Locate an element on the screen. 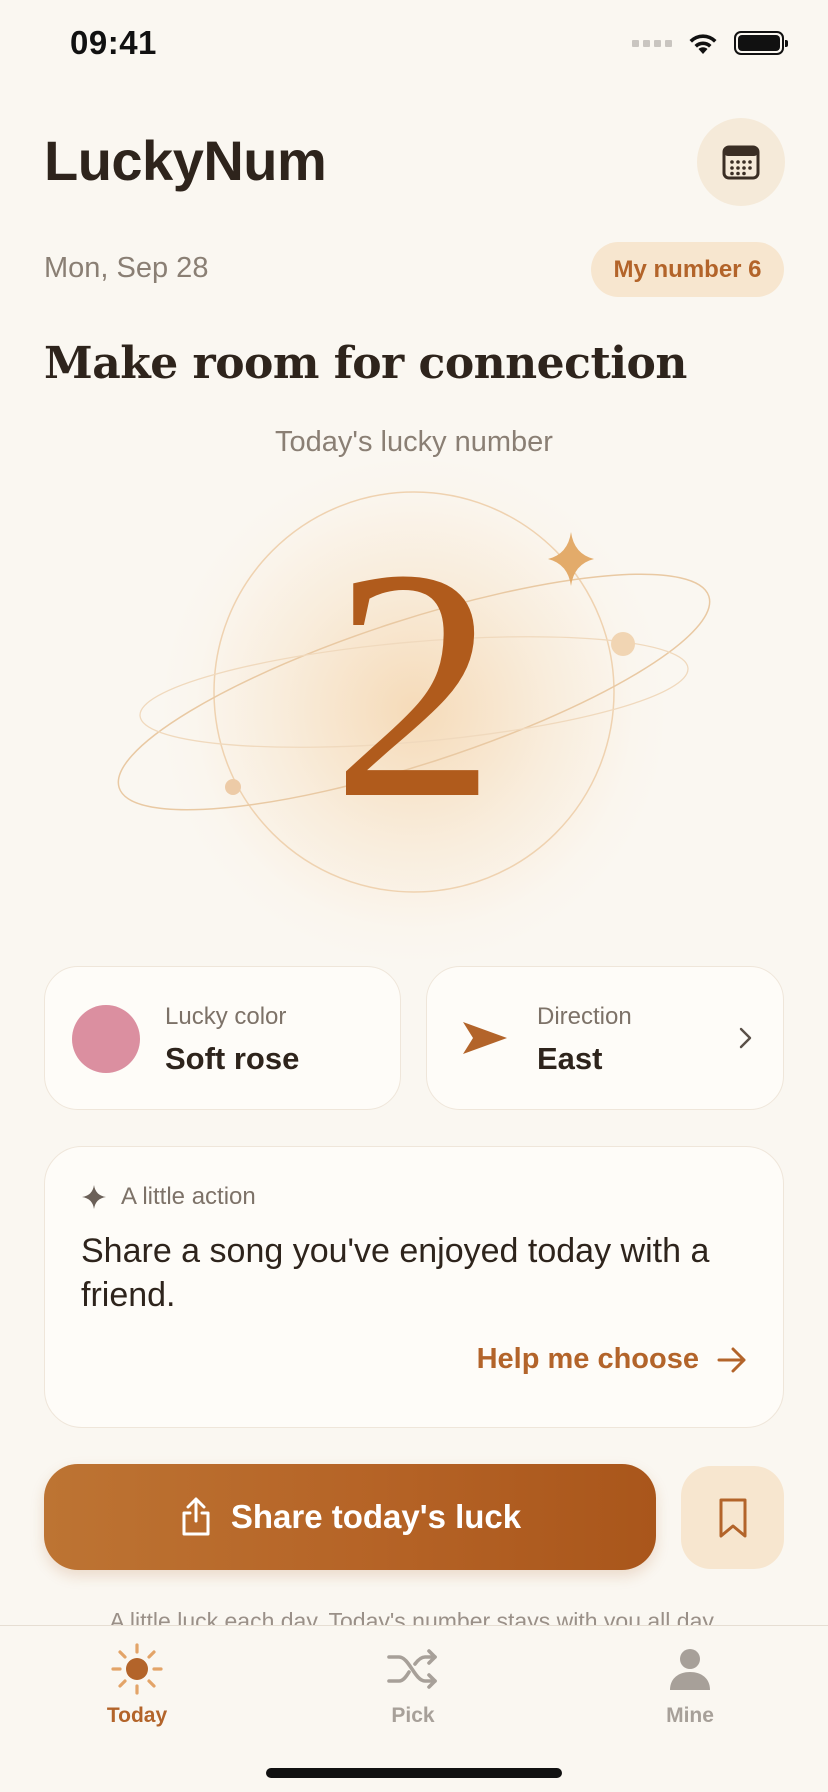  direction-arrow-icon is located at coordinates (485, 1038).